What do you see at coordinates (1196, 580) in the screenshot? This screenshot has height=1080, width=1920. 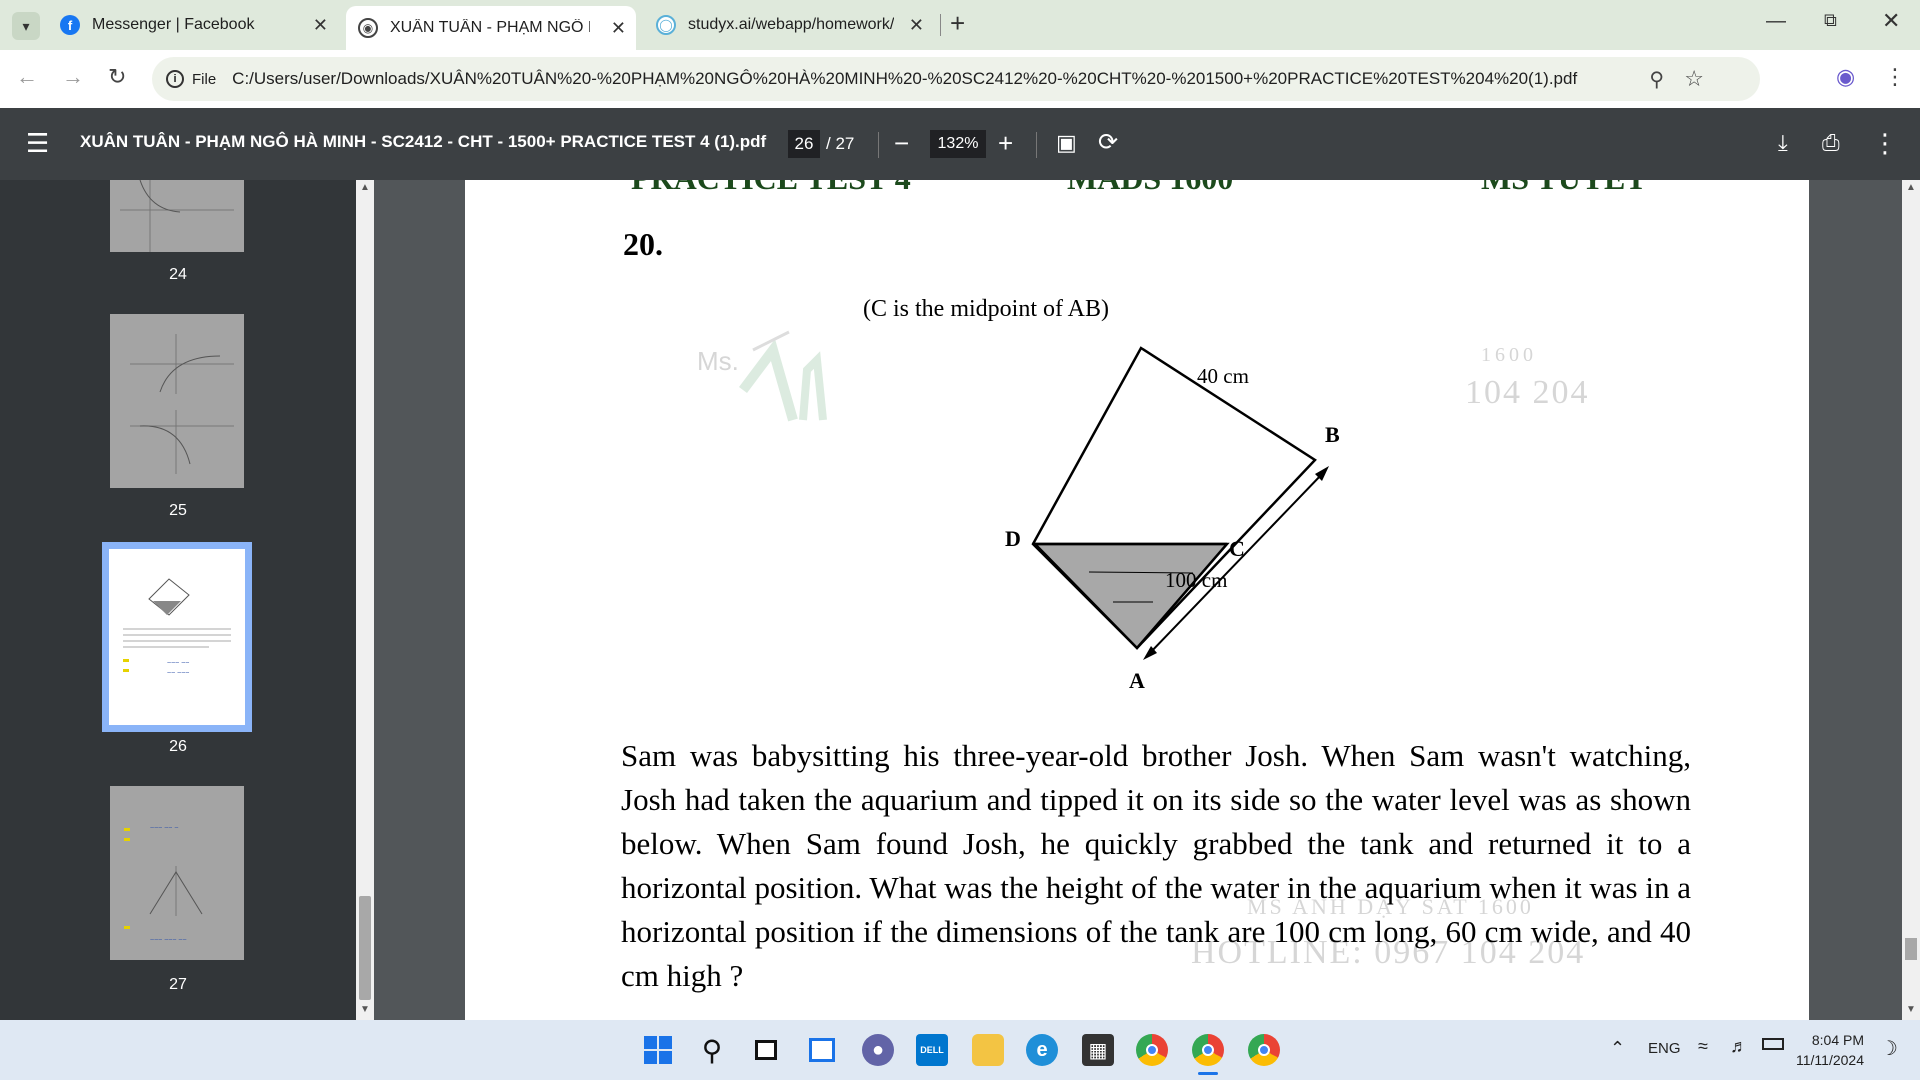 I see `label-100cm: 100 cm` at bounding box center [1196, 580].